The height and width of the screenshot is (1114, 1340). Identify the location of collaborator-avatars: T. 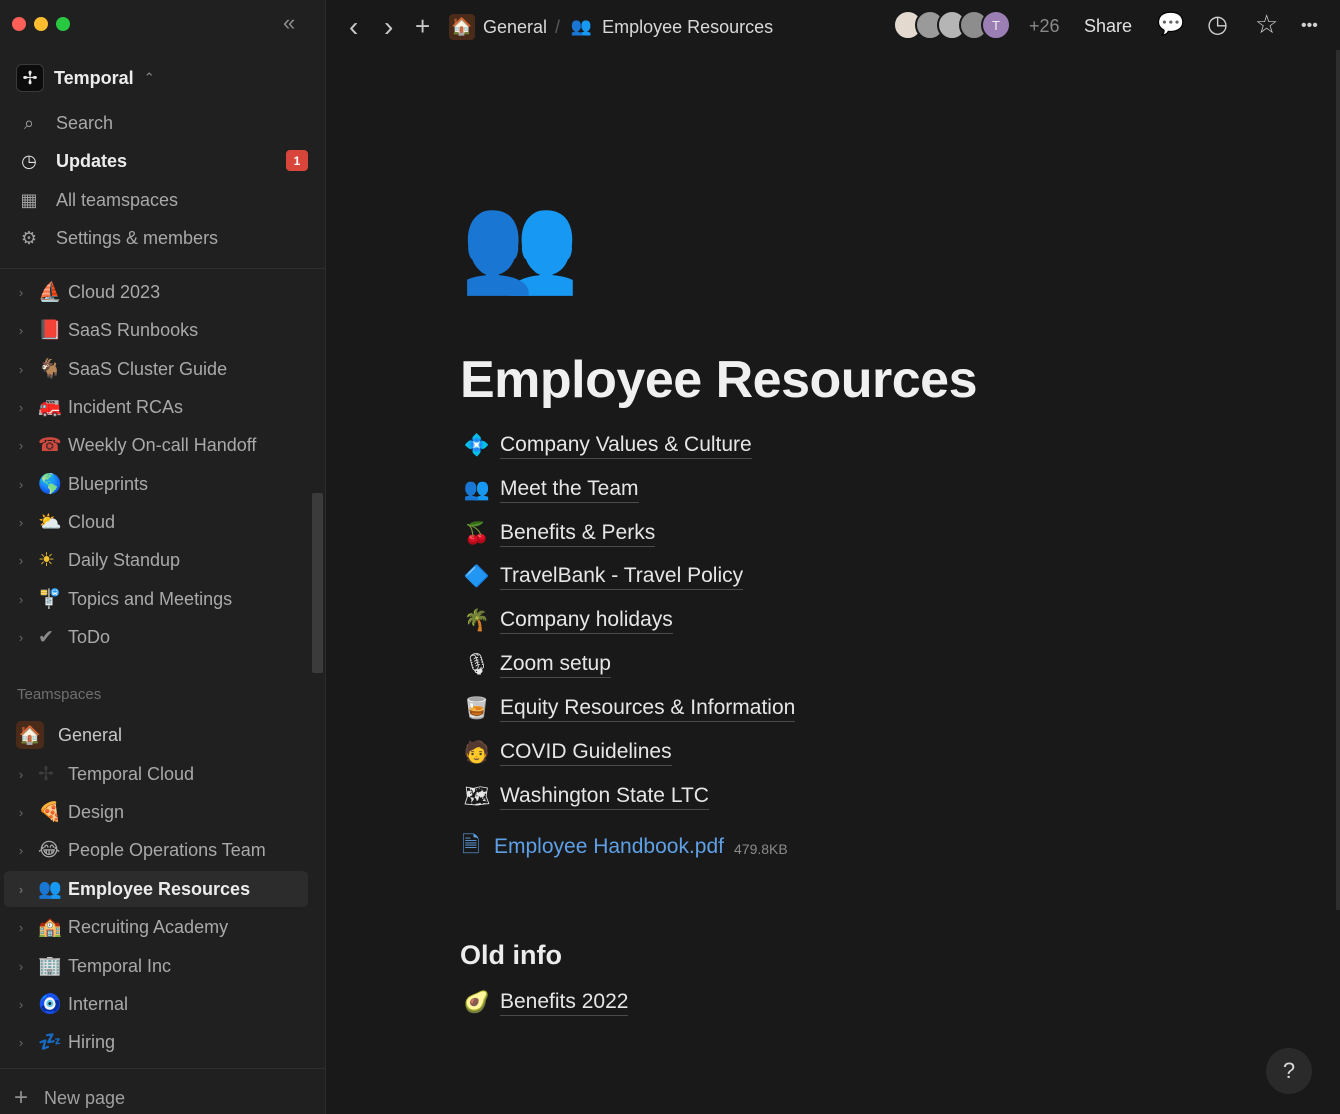
(952, 25).